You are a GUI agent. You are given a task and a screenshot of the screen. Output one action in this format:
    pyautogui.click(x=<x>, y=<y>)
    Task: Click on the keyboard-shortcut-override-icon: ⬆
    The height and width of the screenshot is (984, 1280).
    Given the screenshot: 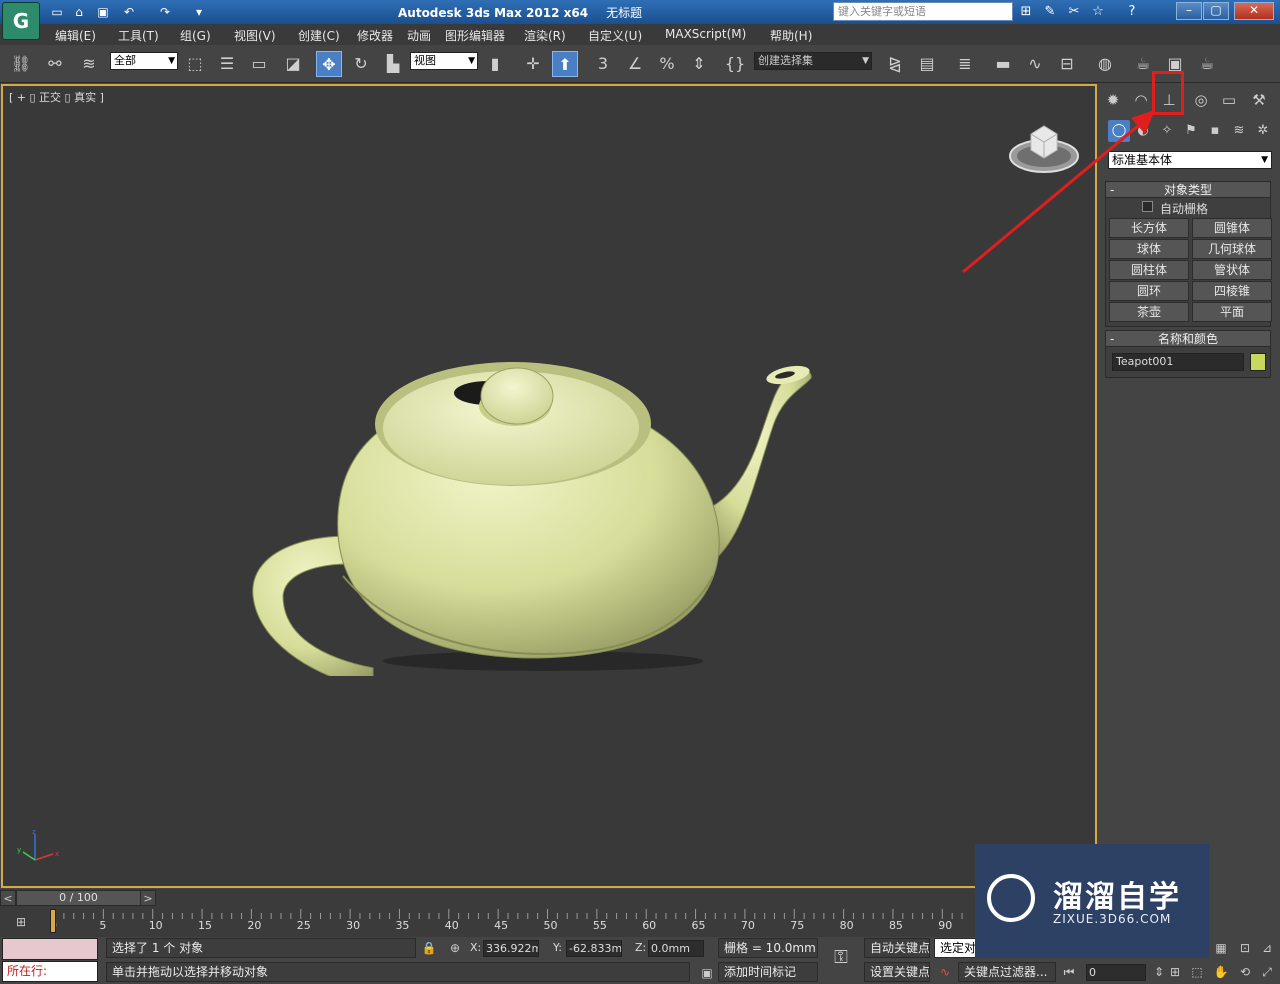 What is the action you would take?
    pyautogui.click(x=565, y=64)
    